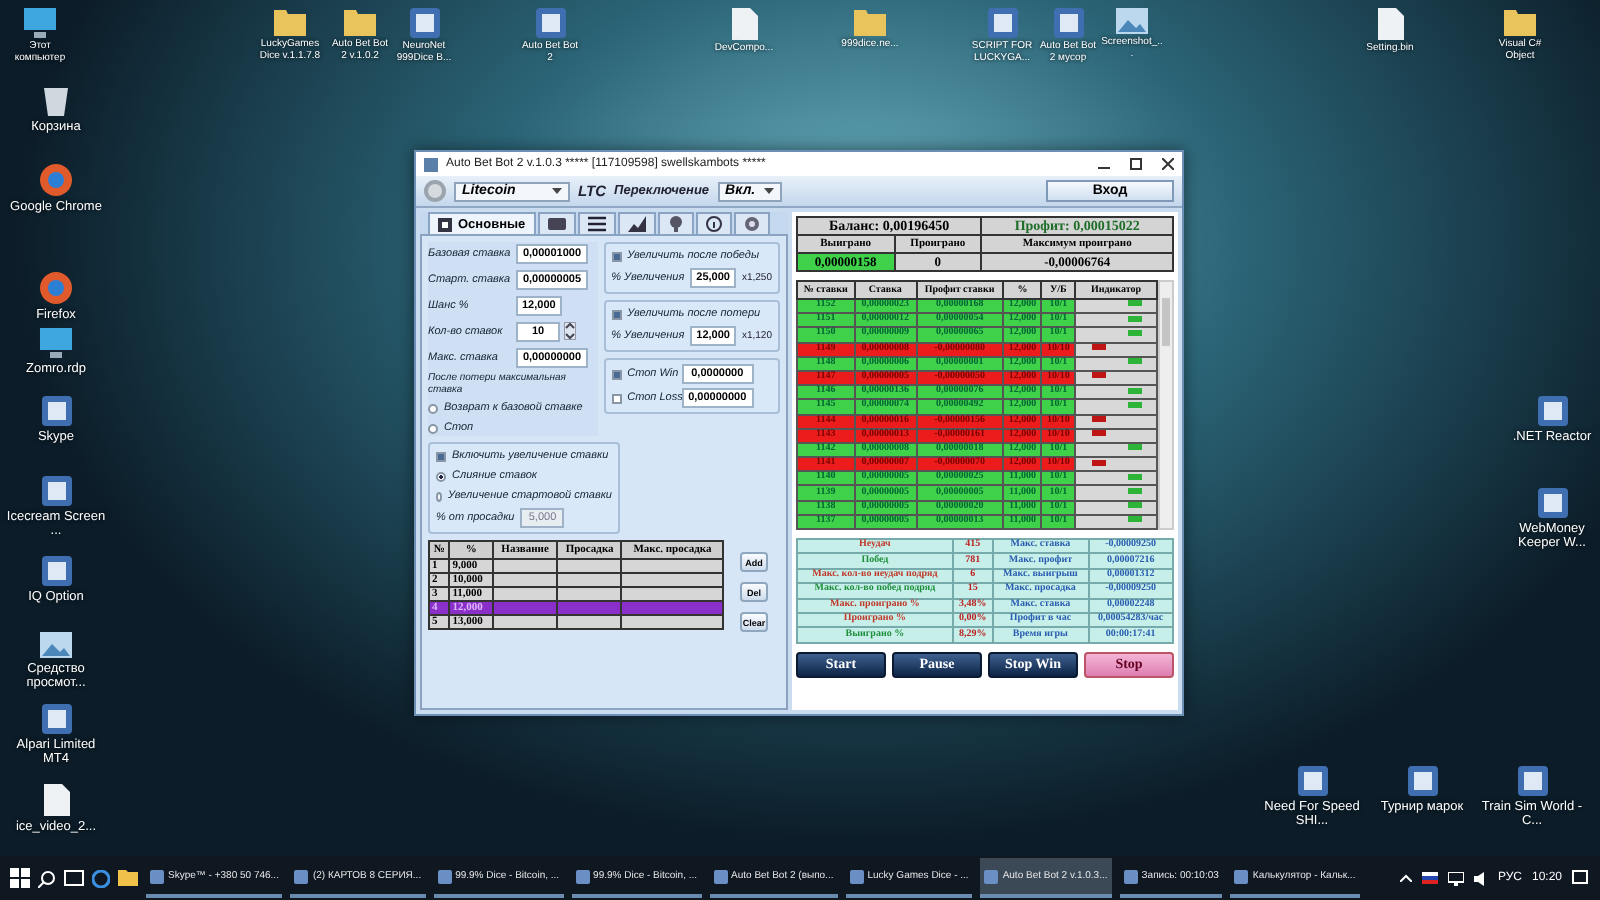 The width and height of the screenshot is (1600, 900). What do you see at coordinates (1136, 164) in the screenshot?
I see `maximize-icon` at bounding box center [1136, 164].